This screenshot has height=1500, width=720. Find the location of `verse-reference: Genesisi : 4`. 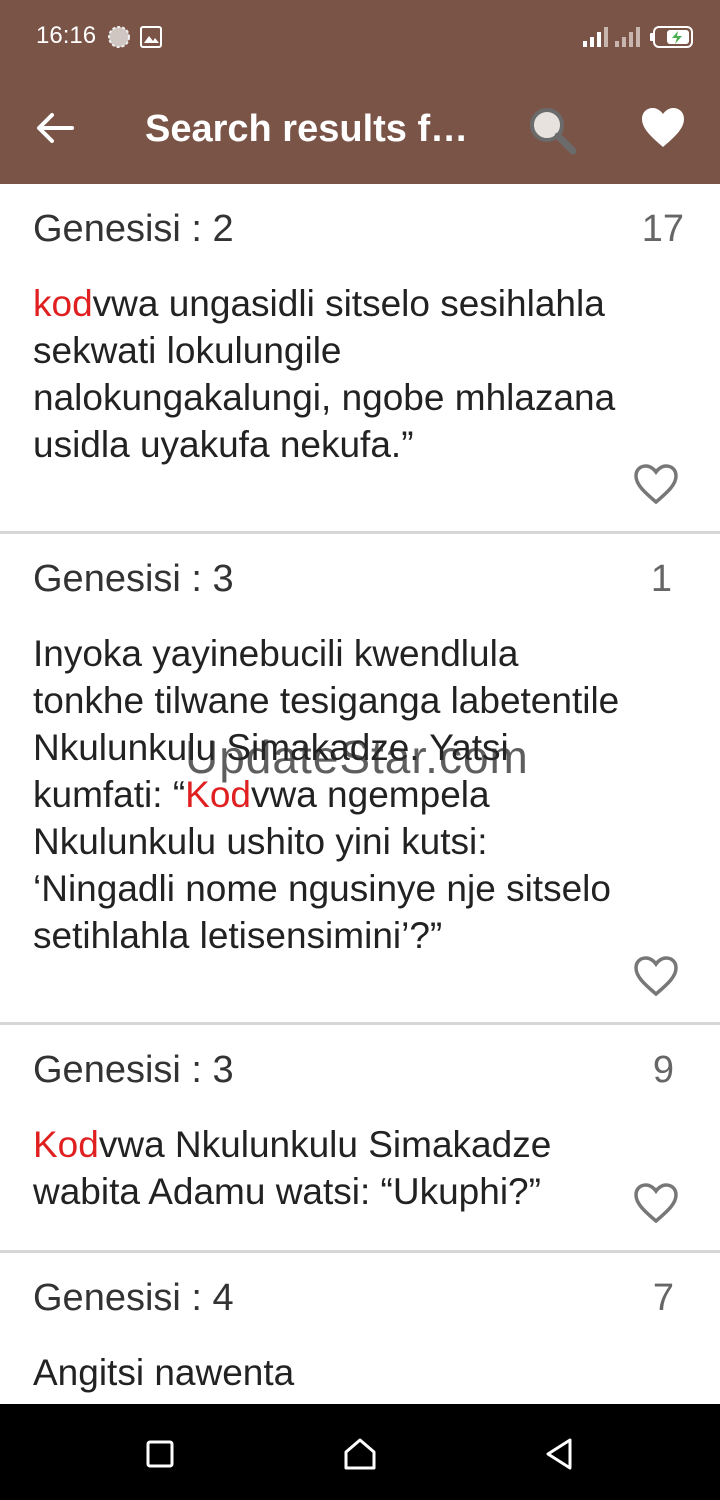

verse-reference: Genesisi : 4 is located at coordinates (133, 1298).